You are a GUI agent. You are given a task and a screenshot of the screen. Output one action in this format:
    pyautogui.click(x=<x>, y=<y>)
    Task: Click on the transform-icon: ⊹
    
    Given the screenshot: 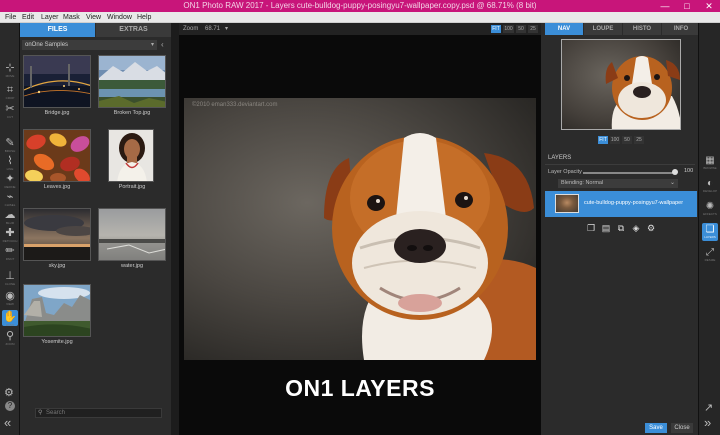 What is the action you would take?
    pyautogui.click(x=10, y=68)
    